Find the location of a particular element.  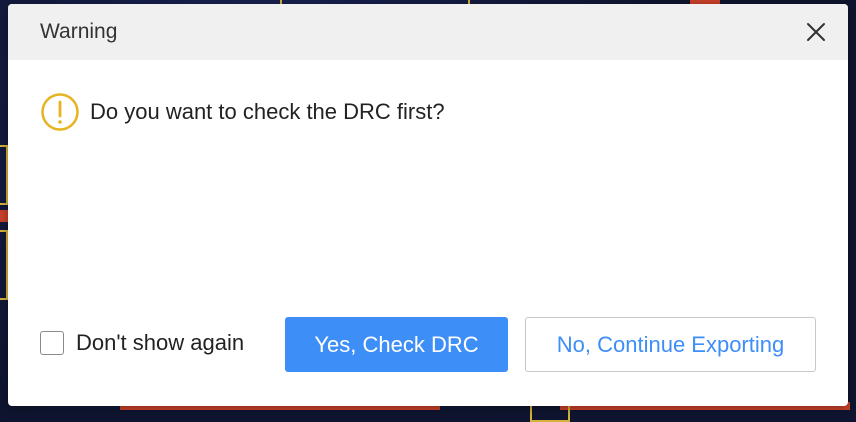

message-row: Do you want to check the DRC first? is located at coordinates (242, 112).